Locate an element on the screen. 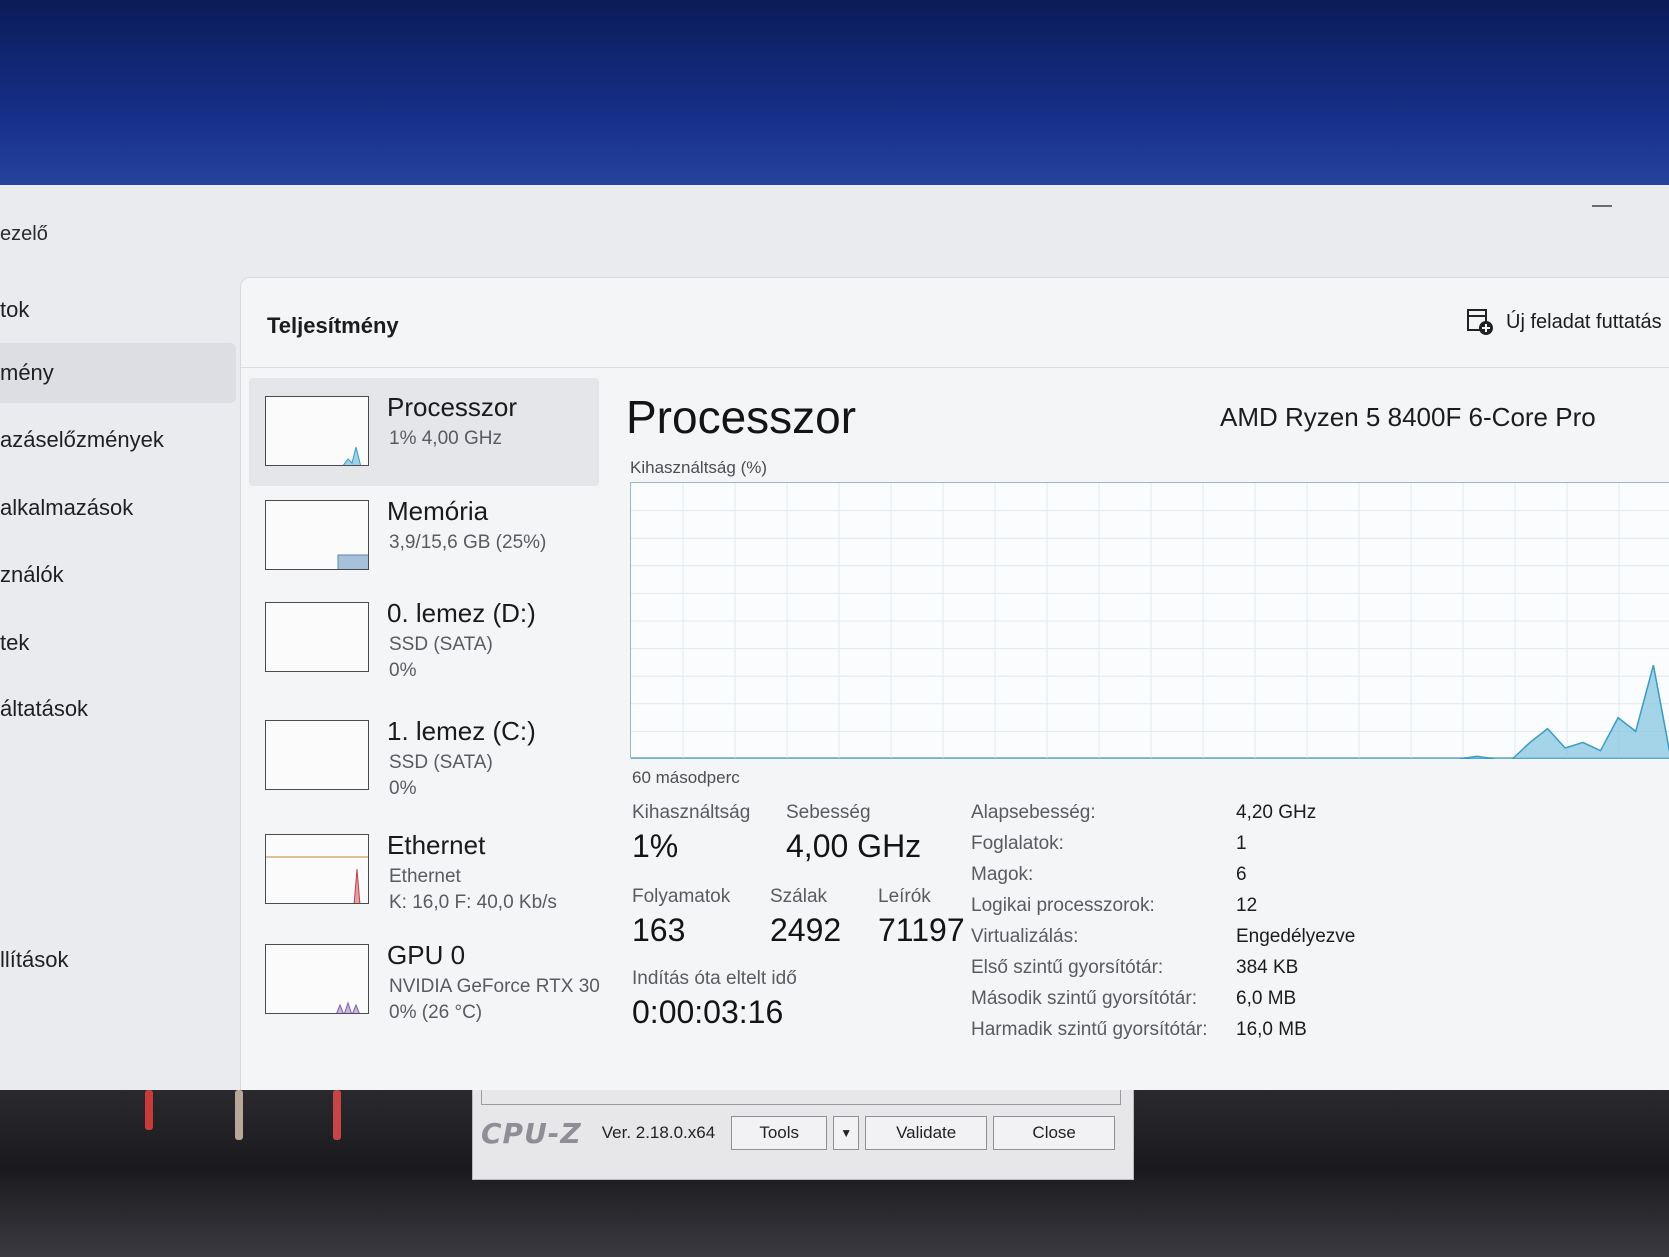 The image size is (1669, 1257). graph-x-label: 60 másodperc is located at coordinates (686, 777).